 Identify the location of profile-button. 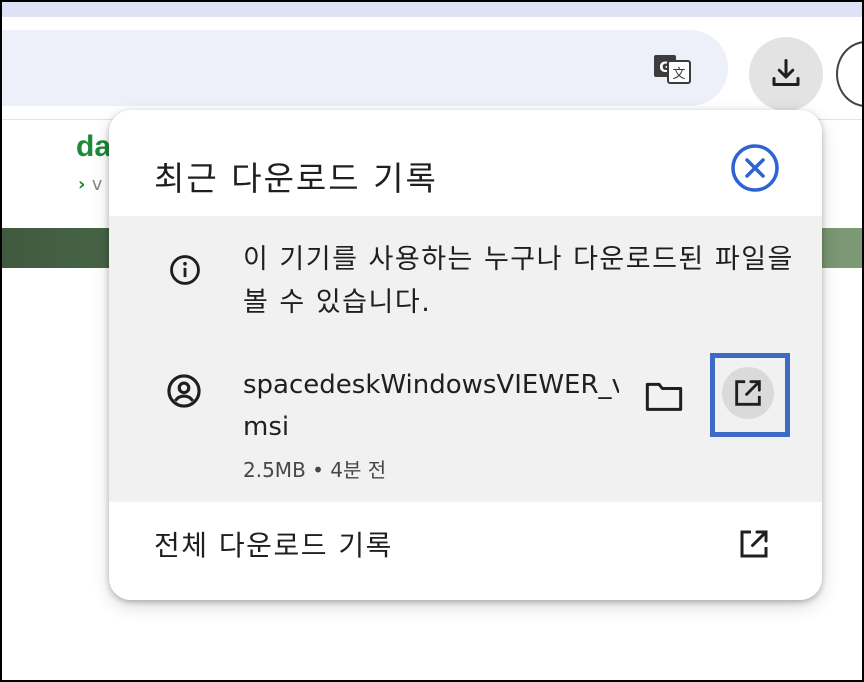
(850, 74).